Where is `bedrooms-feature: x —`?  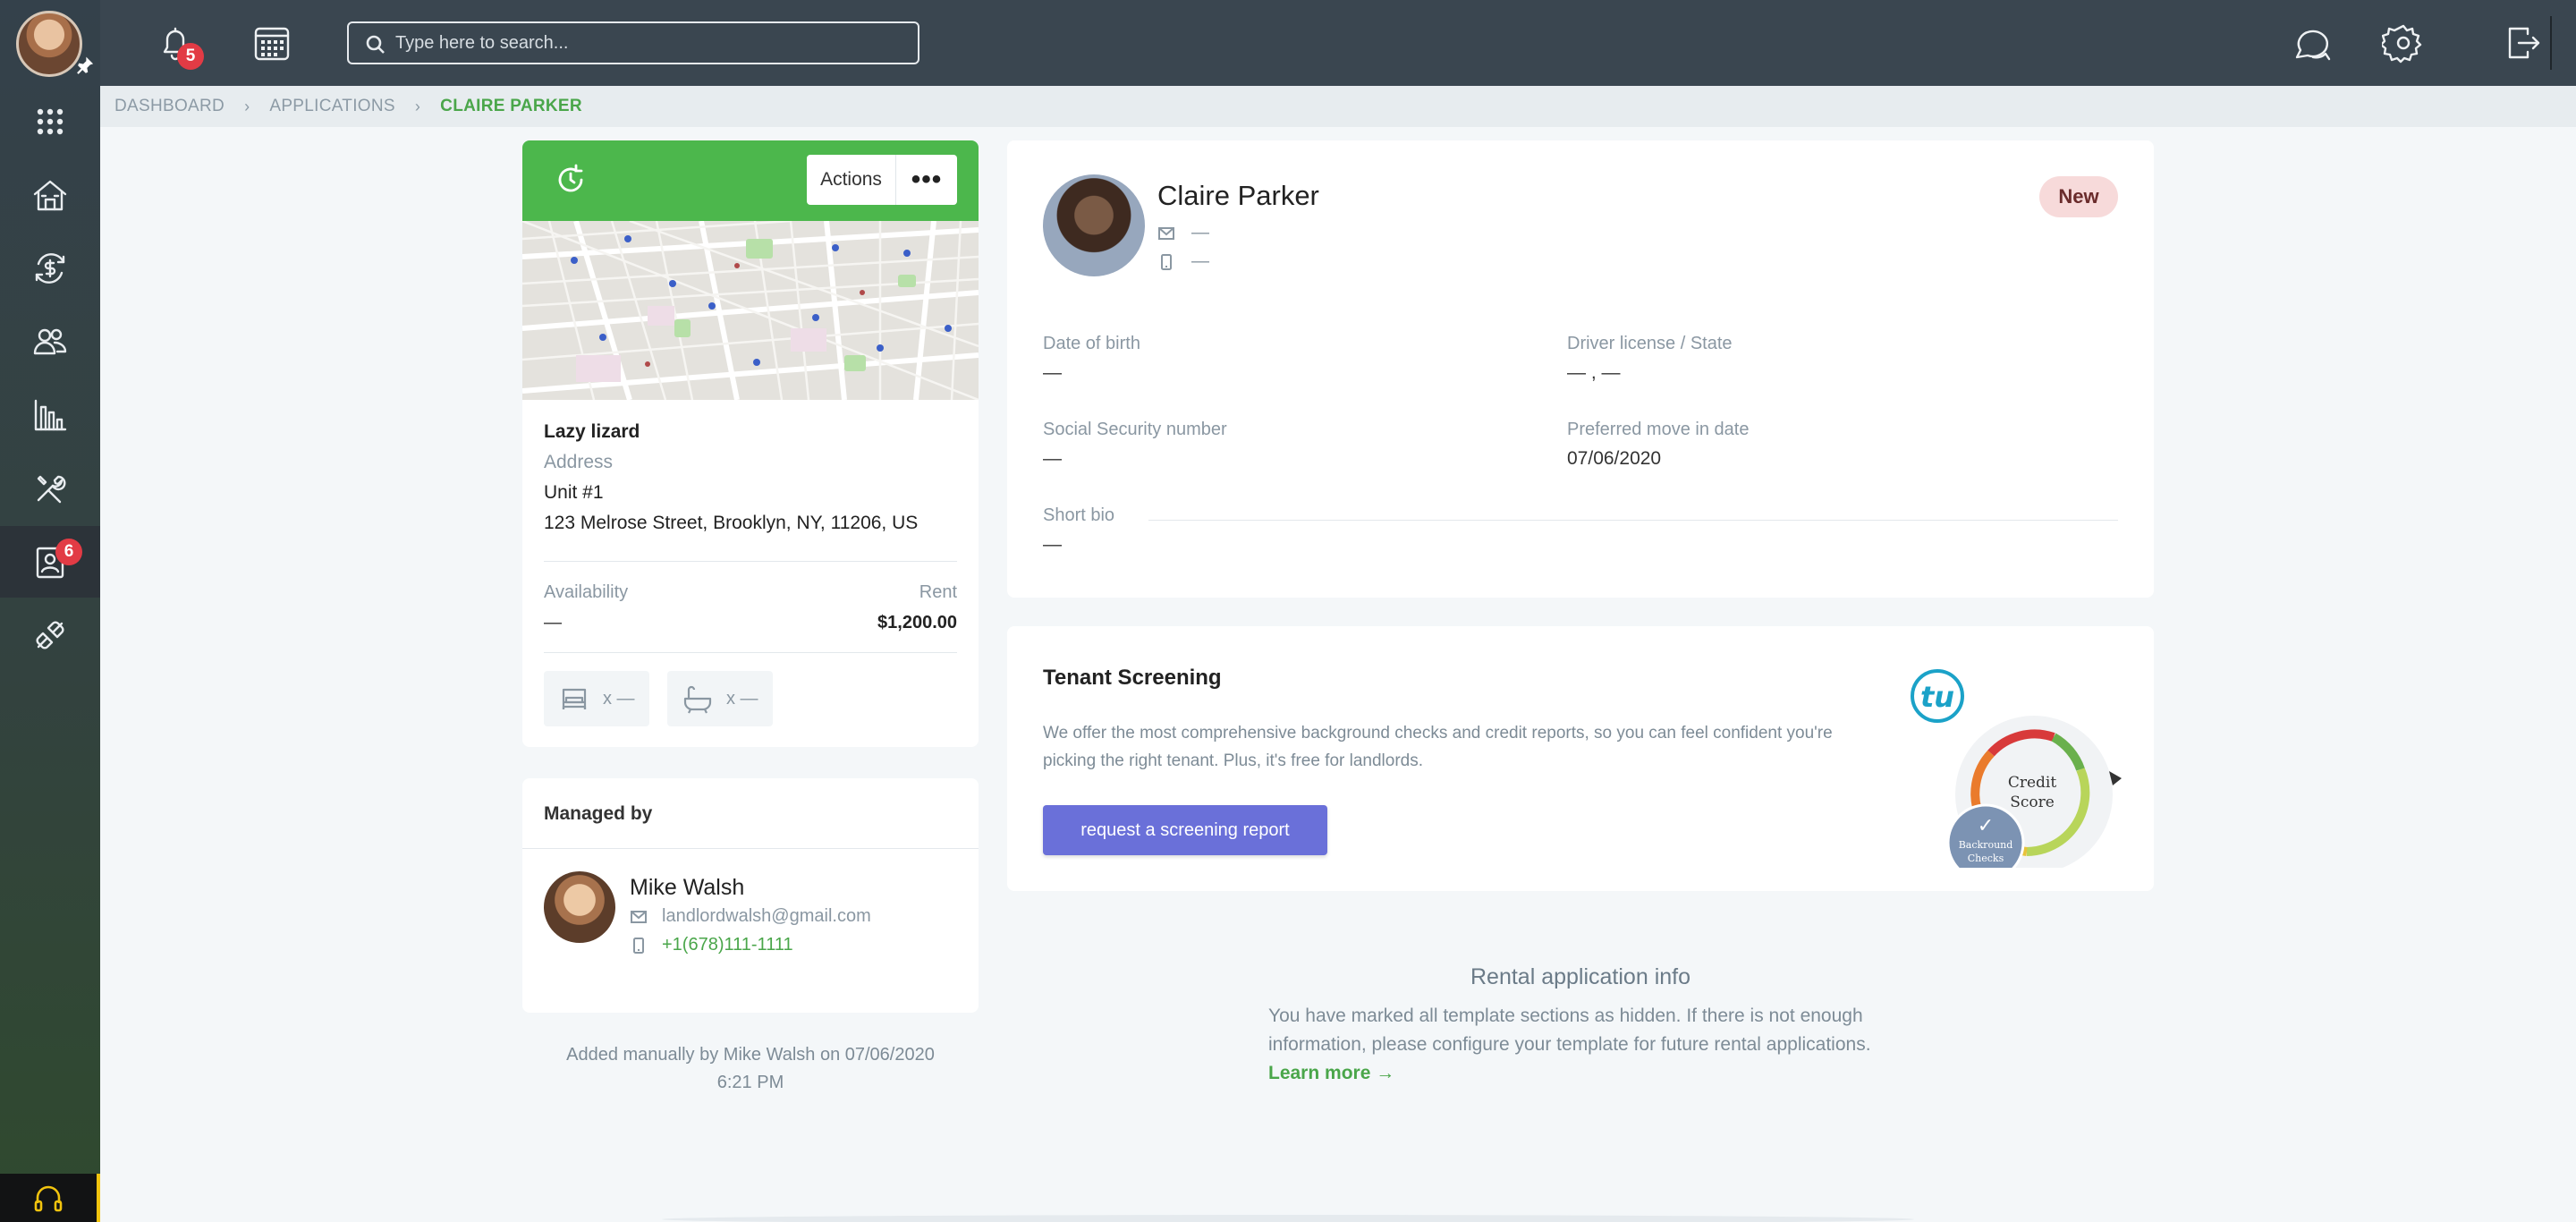
bedrooms-feature: x — is located at coordinates (596, 698).